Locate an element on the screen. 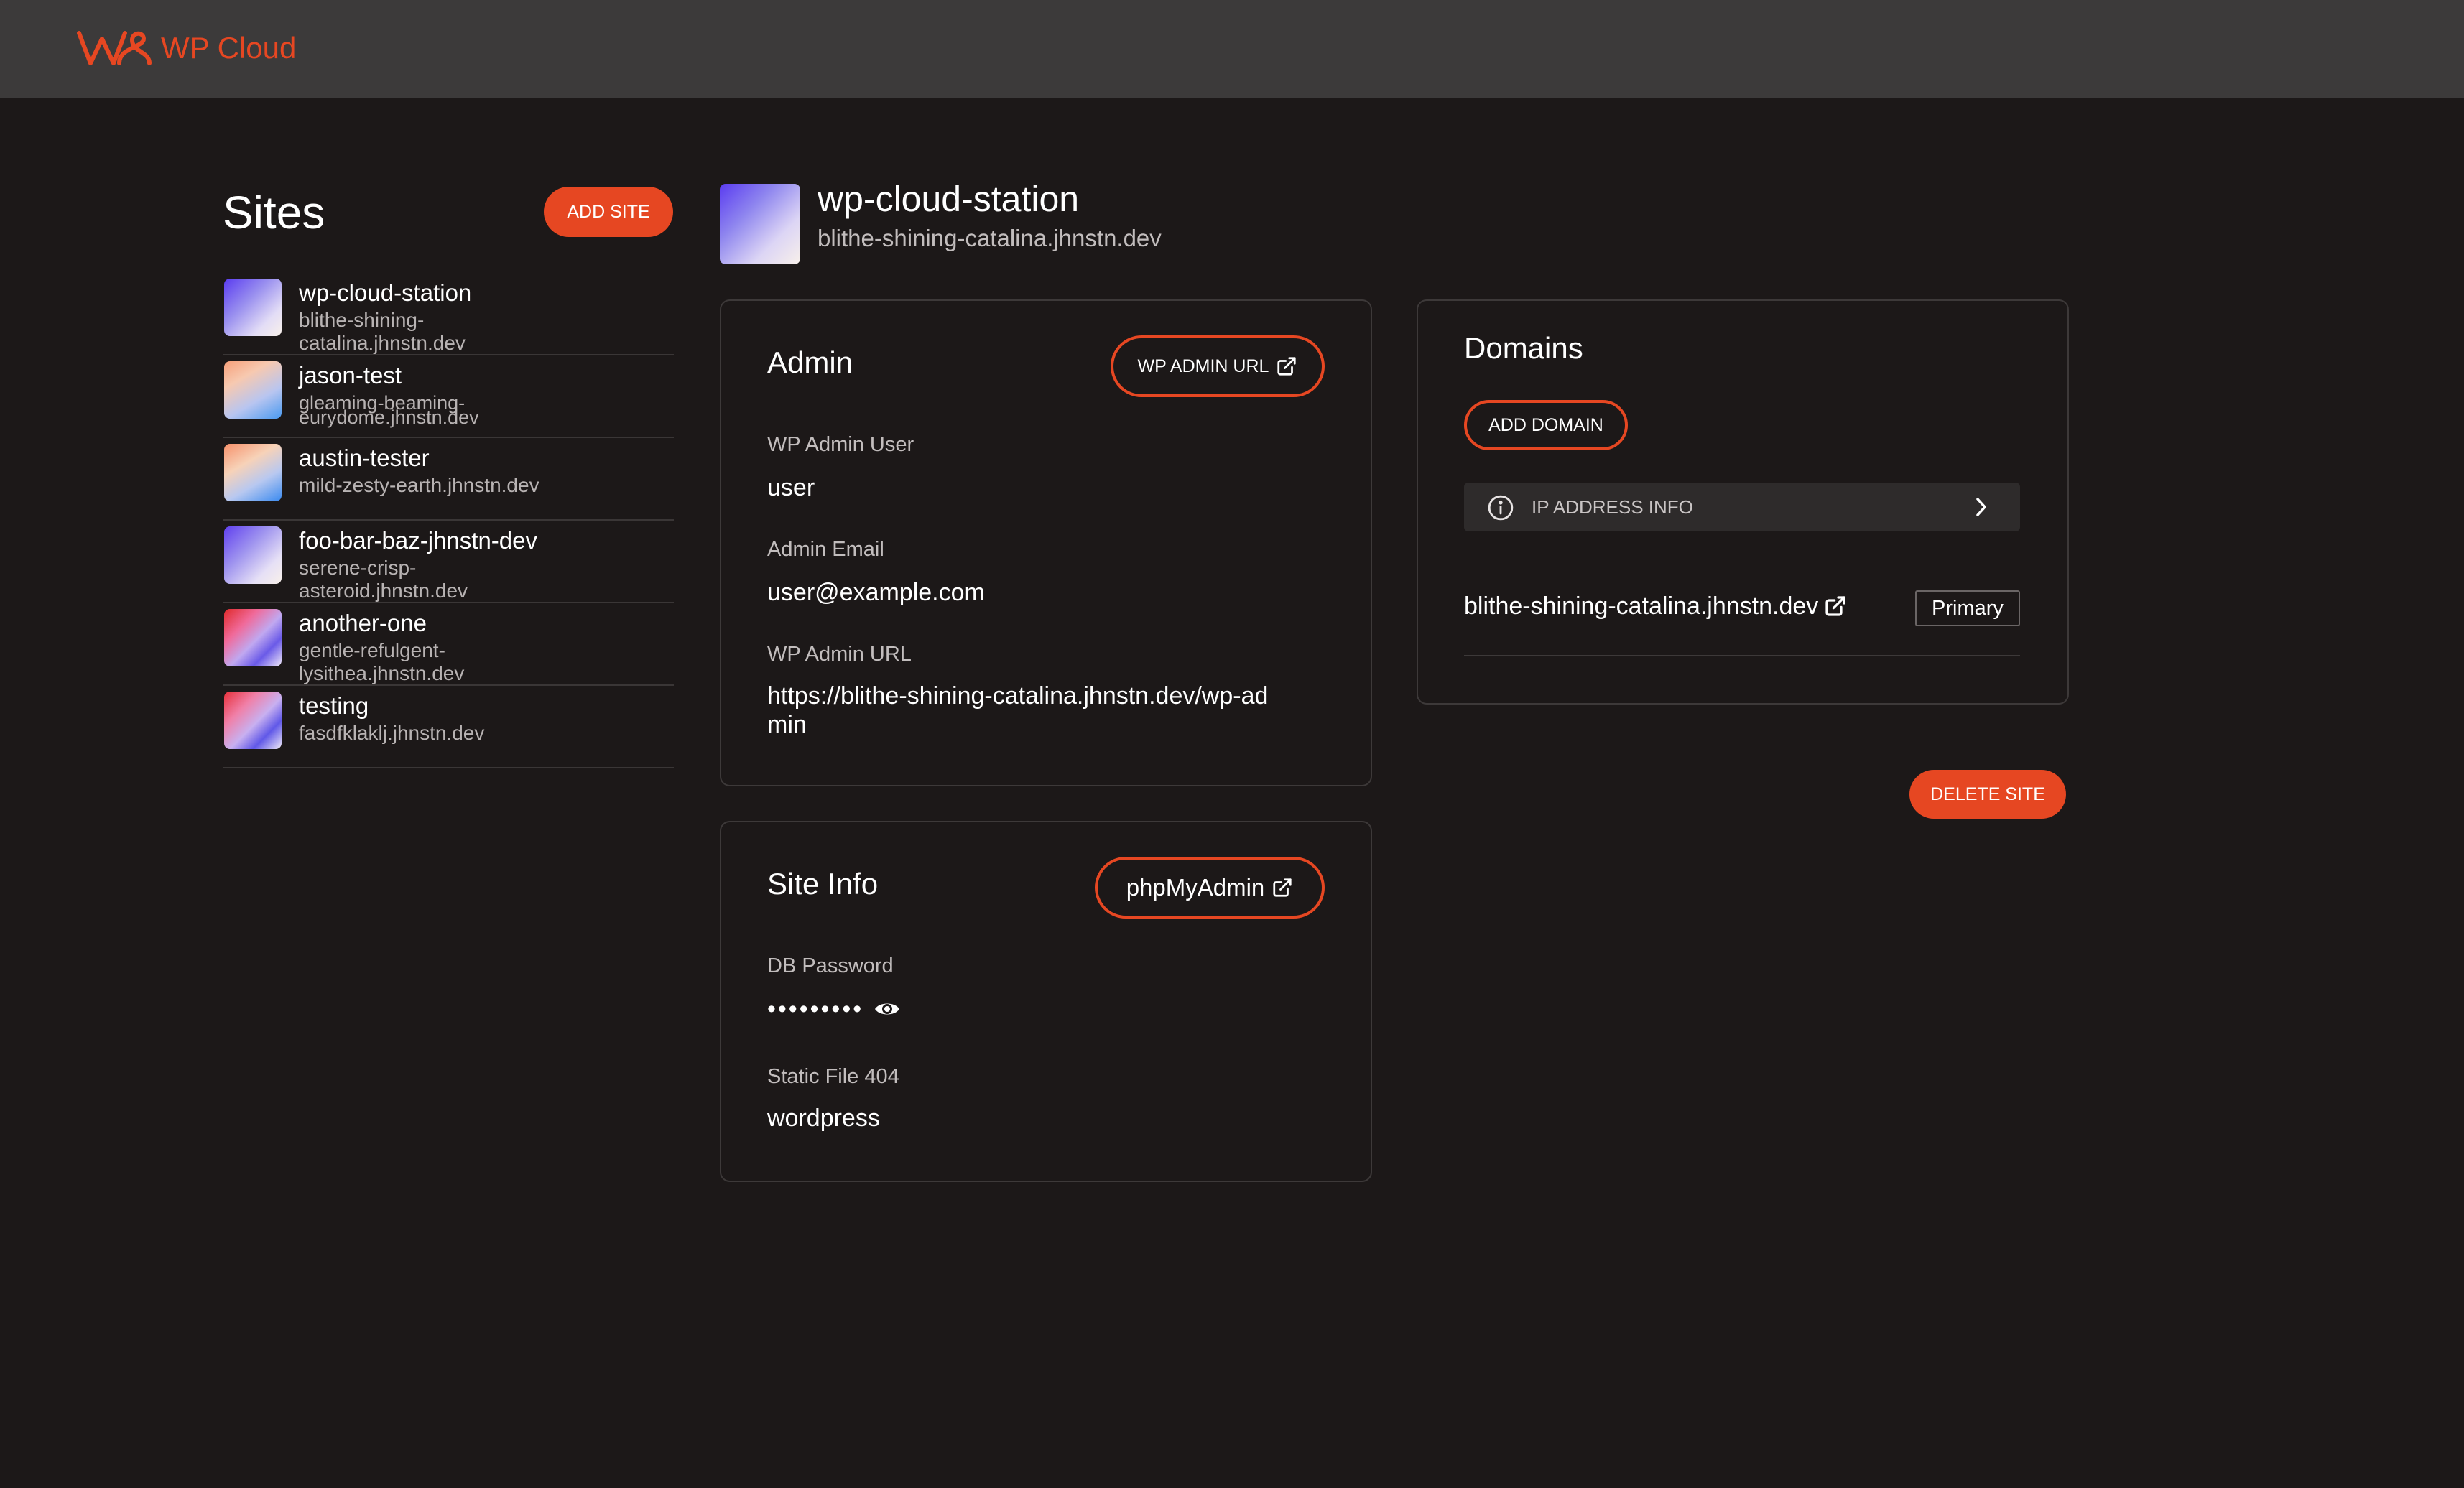  db-password-label: DB Password is located at coordinates (830, 965).